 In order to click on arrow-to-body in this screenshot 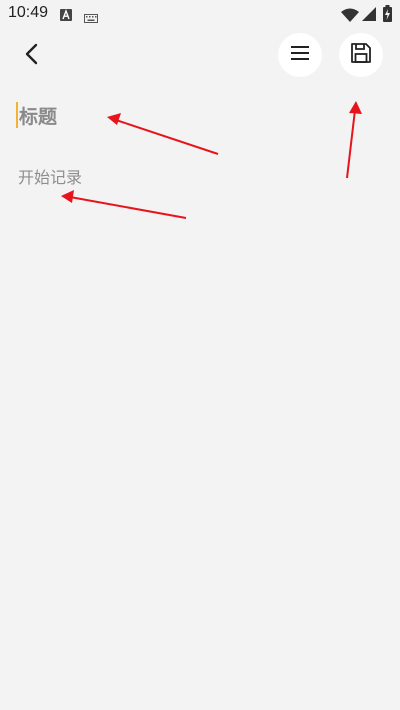, I will do `click(124, 204)`.